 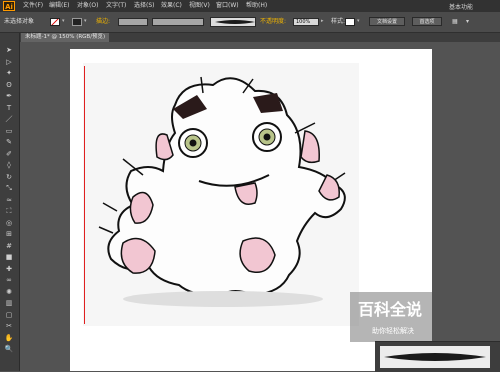 I want to click on menu-effect: 效果(C), so click(x=171, y=6).